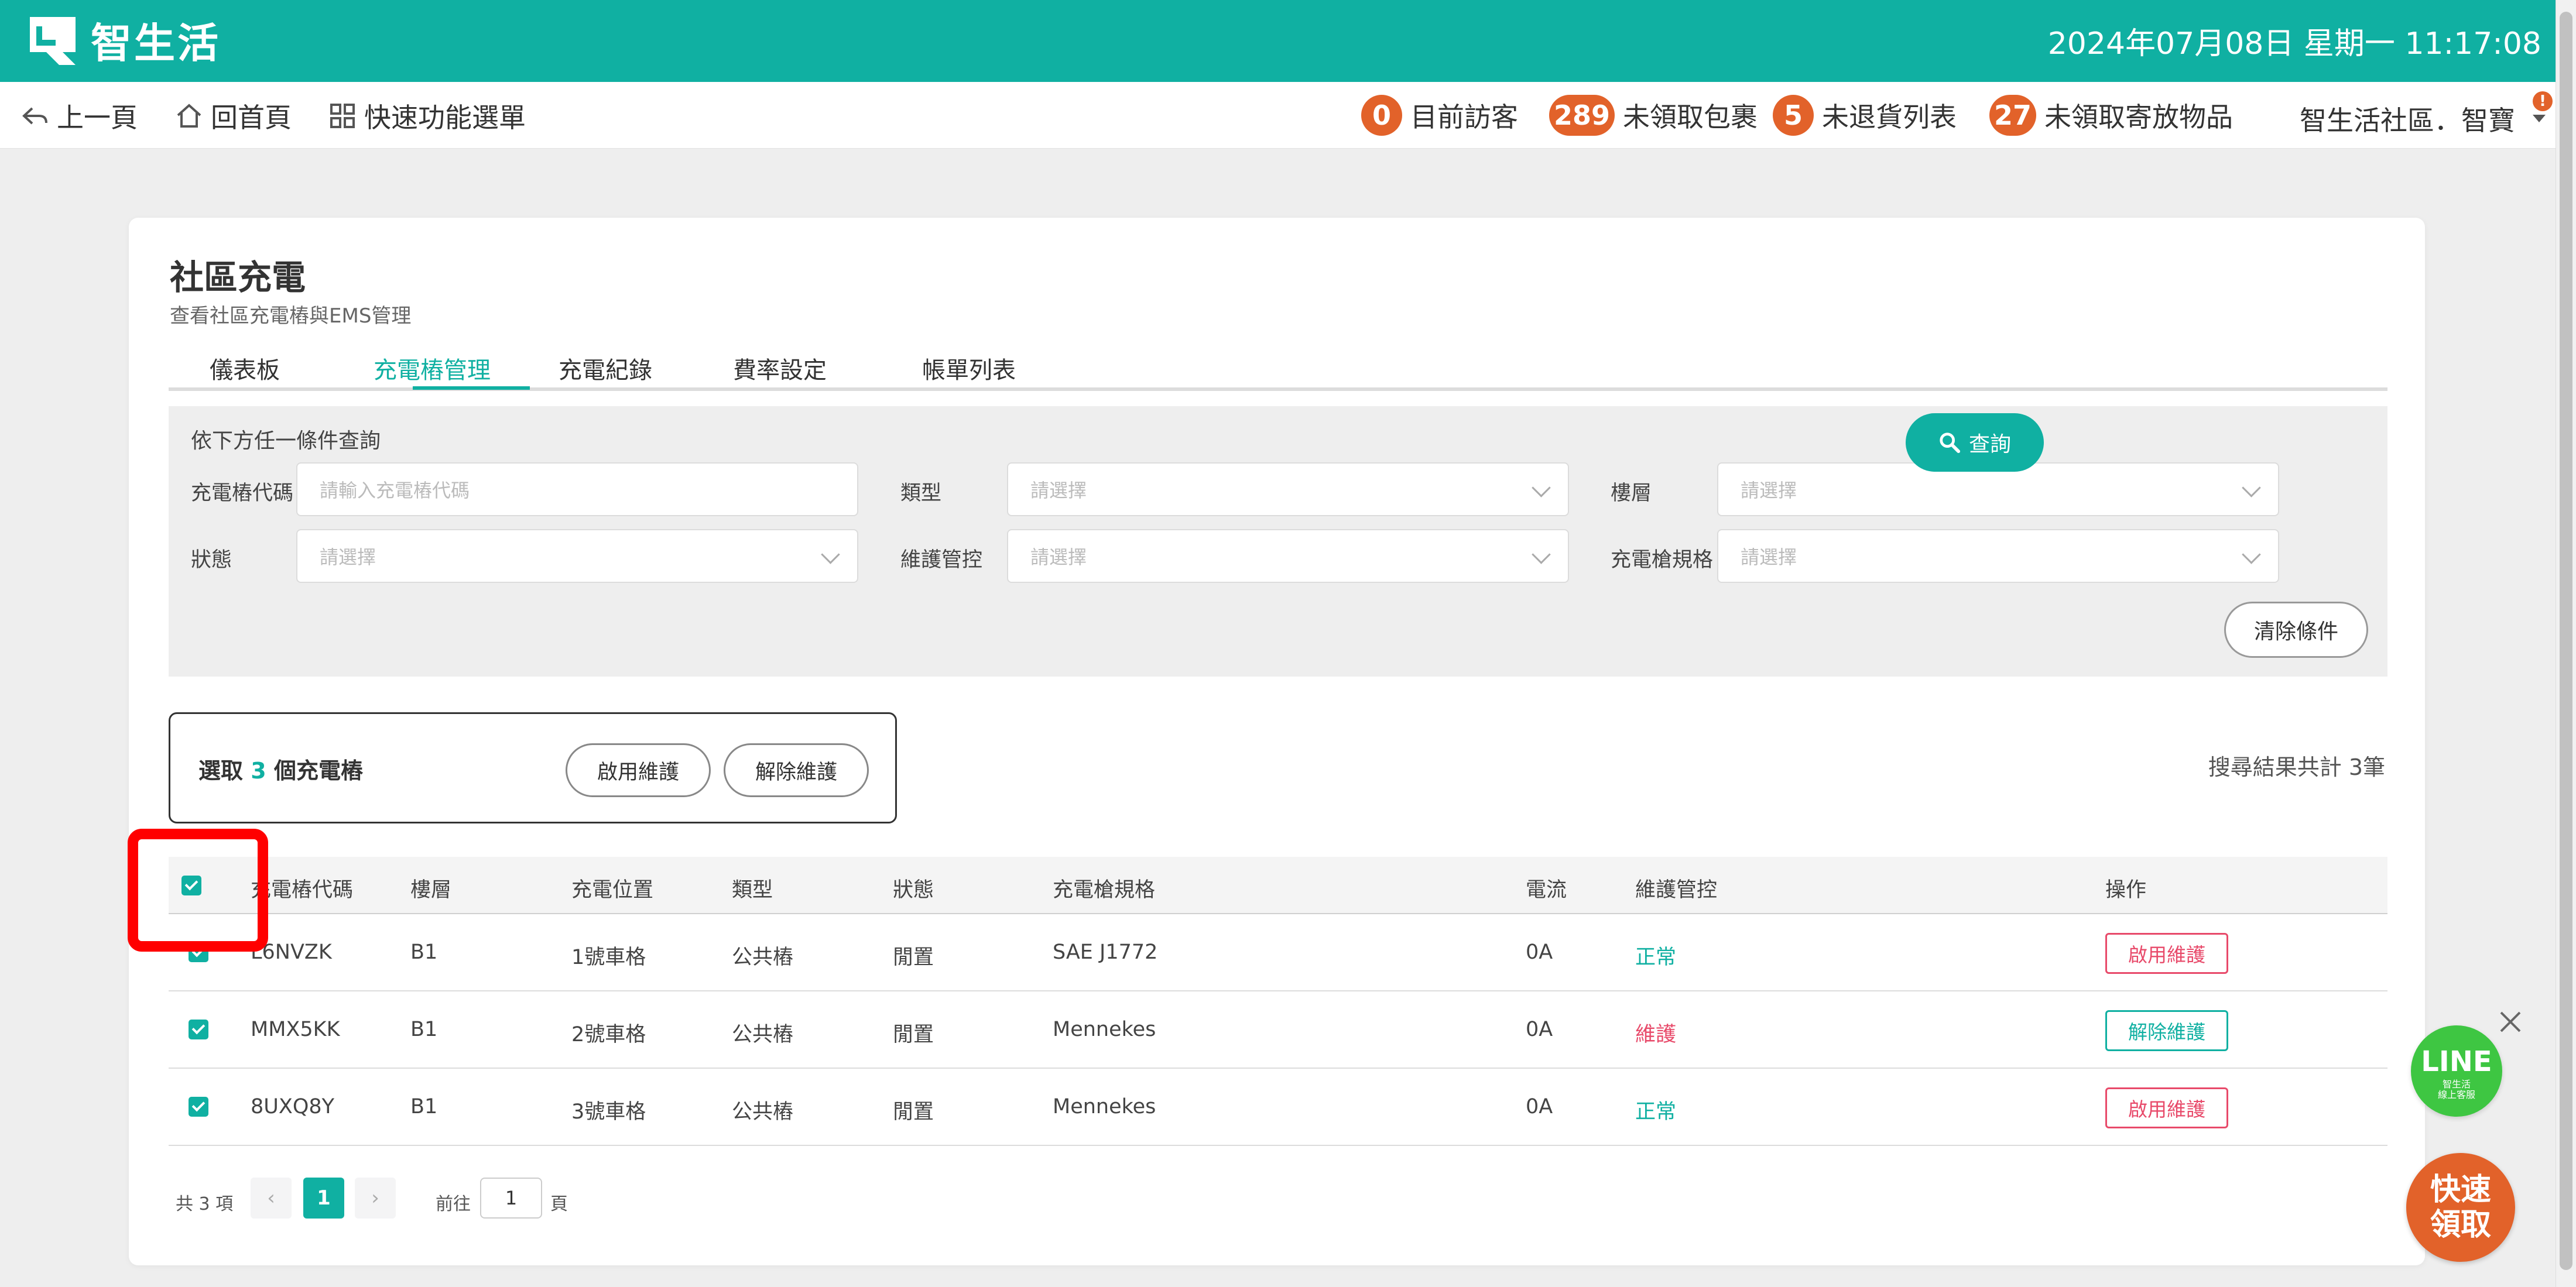  Describe the element at coordinates (1288, 489) in the screenshot. I see `type-select: 請選擇` at that location.